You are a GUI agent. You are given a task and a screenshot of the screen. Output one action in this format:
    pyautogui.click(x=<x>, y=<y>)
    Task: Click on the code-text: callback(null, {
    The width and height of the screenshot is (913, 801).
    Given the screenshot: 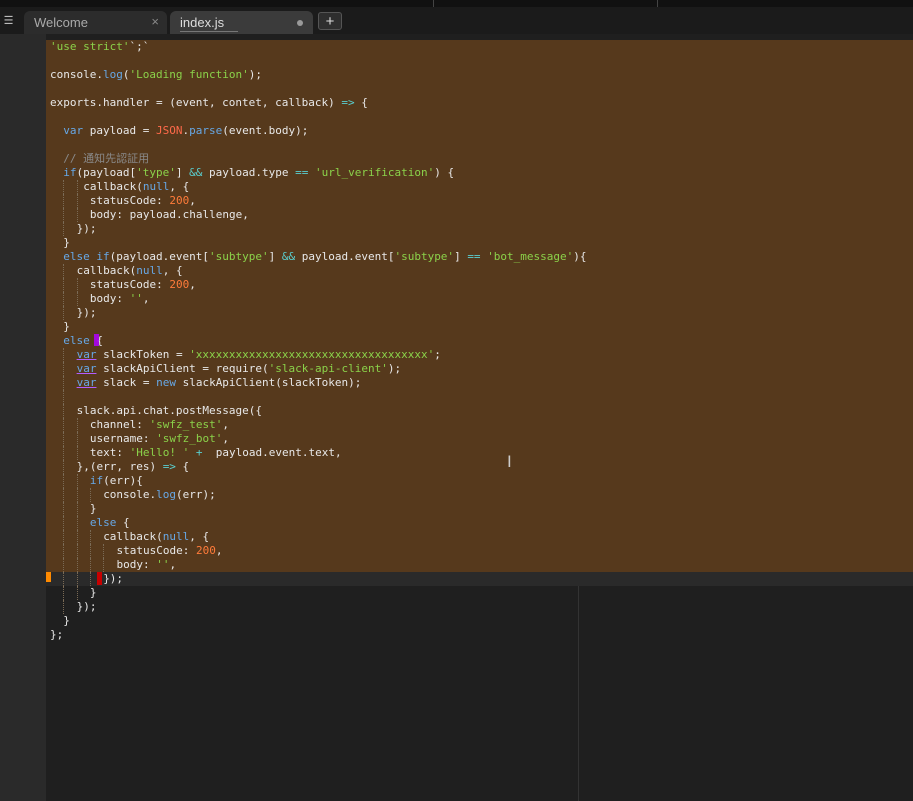 What is the action you would take?
    pyautogui.click(x=130, y=271)
    